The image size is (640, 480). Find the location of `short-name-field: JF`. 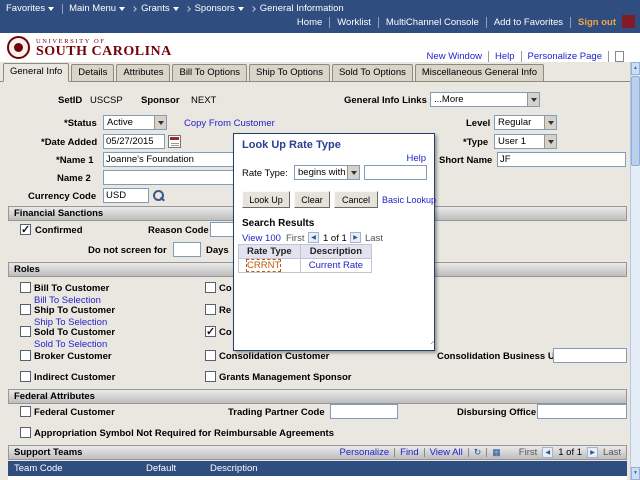

short-name-field: JF is located at coordinates (561, 159).